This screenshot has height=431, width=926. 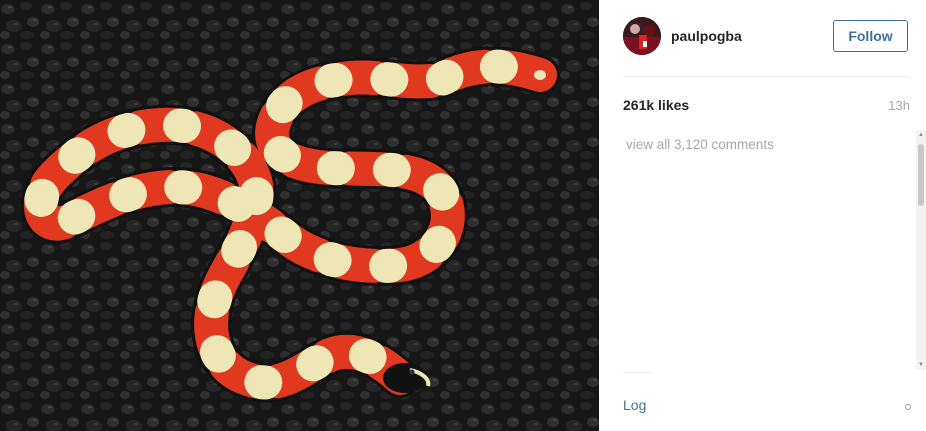 What do you see at coordinates (921, 175) in the screenshot?
I see `scroll-thumb` at bounding box center [921, 175].